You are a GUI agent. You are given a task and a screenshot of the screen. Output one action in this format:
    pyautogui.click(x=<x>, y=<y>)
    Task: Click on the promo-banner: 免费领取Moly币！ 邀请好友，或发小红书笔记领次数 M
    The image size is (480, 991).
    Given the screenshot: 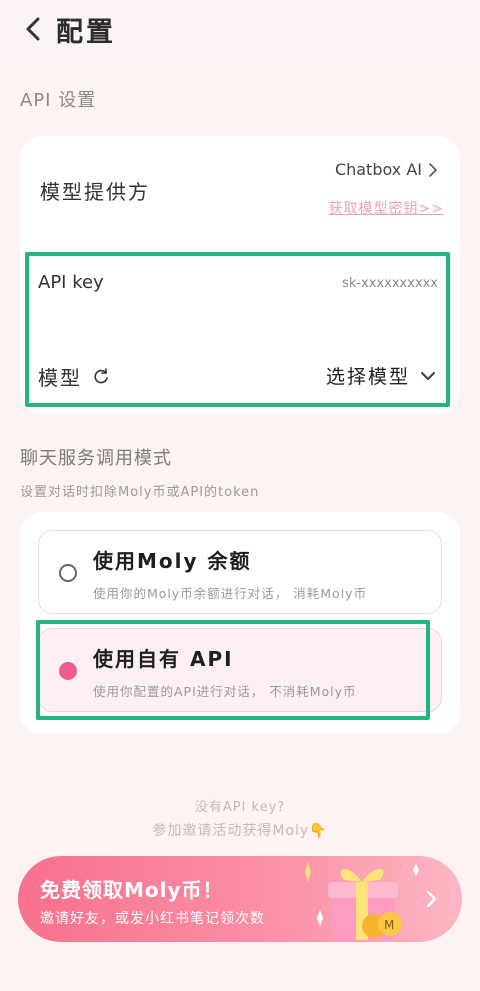 What is the action you would take?
    pyautogui.click(x=240, y=899)
    